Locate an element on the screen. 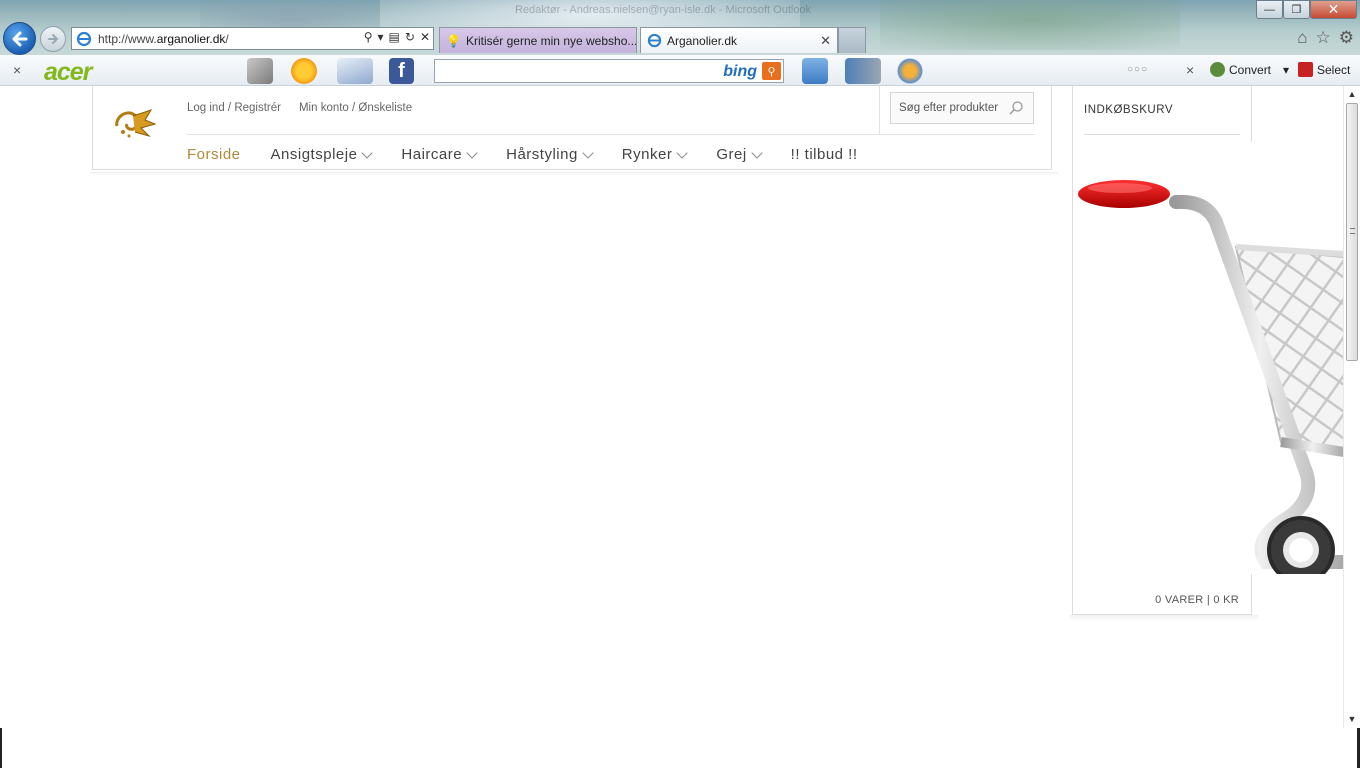 This screenshot has width=1360, height=768. cart-title: INDKØBSKURV is located at coordinates (1129, 110).